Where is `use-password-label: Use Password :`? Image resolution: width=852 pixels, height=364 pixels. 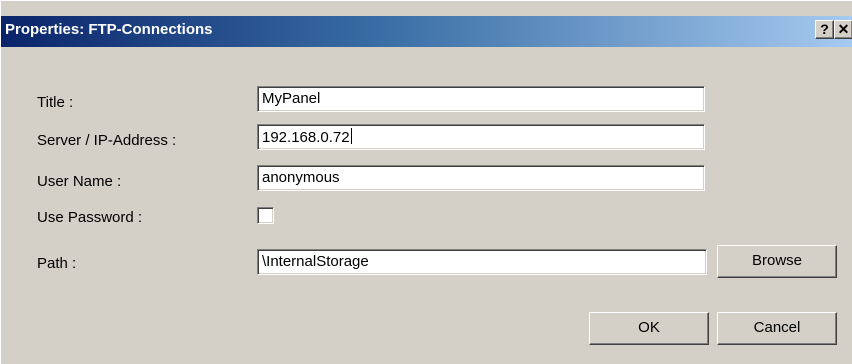 use-password-label: Use Password : is located at coordinates (90, 217).